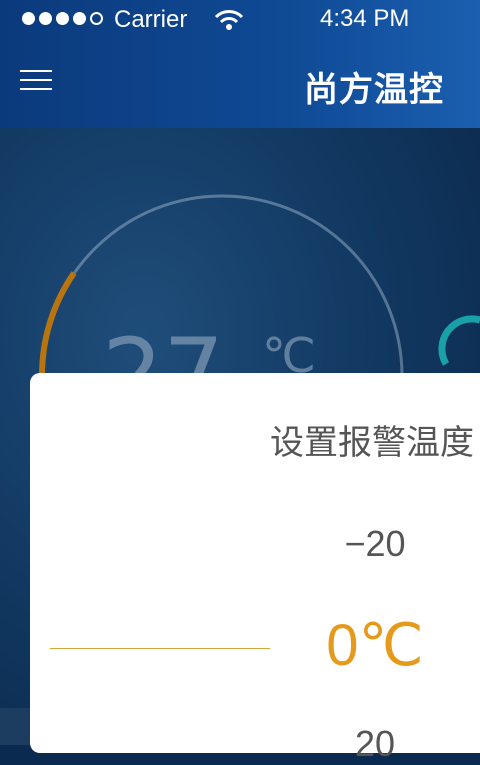 This screenshot has width=480, height=765. I want to click on bottom-bar, so click(15, 726).